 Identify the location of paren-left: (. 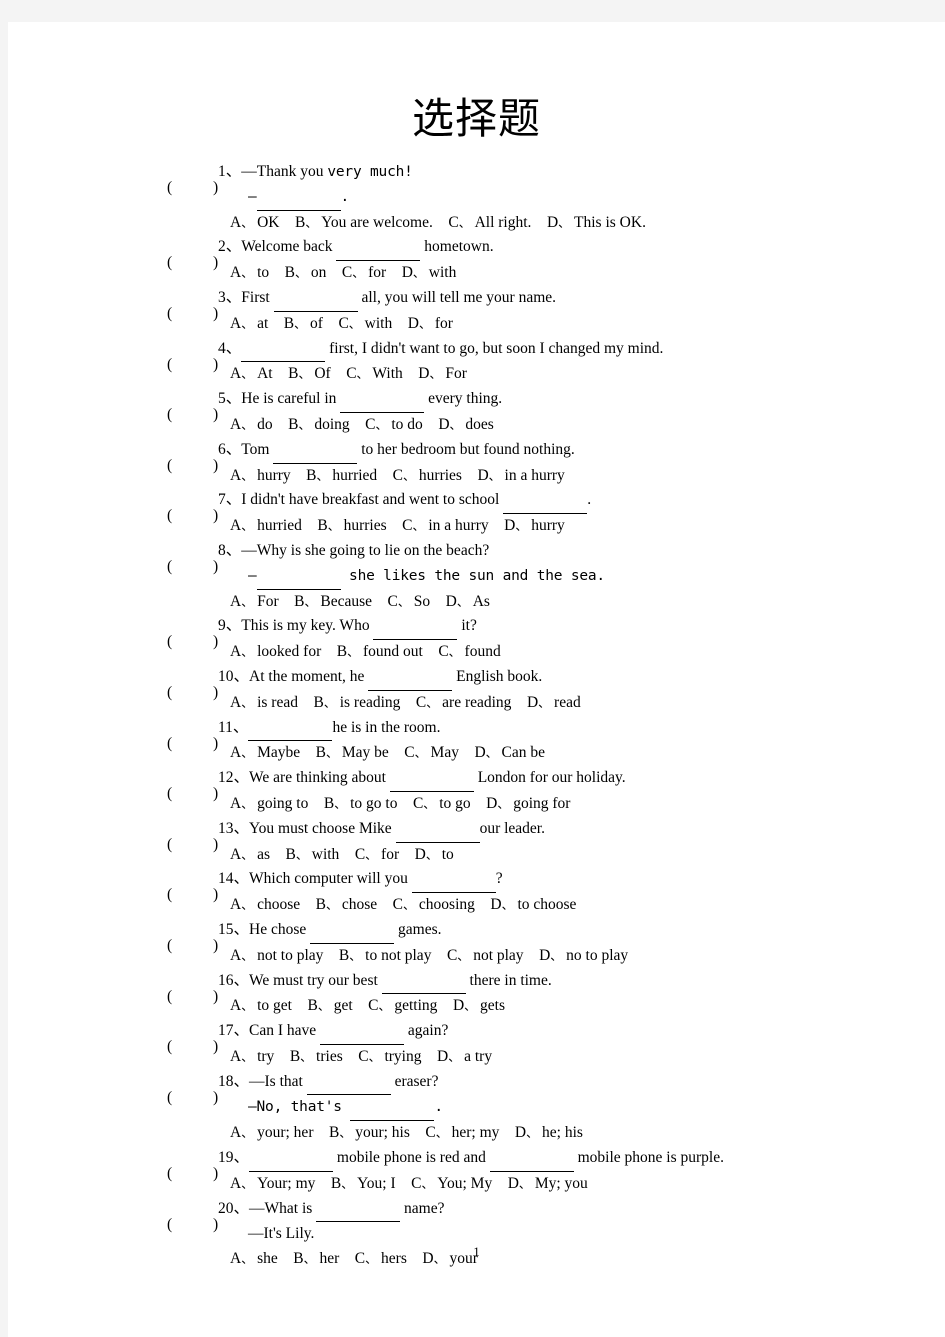
(170, 263).